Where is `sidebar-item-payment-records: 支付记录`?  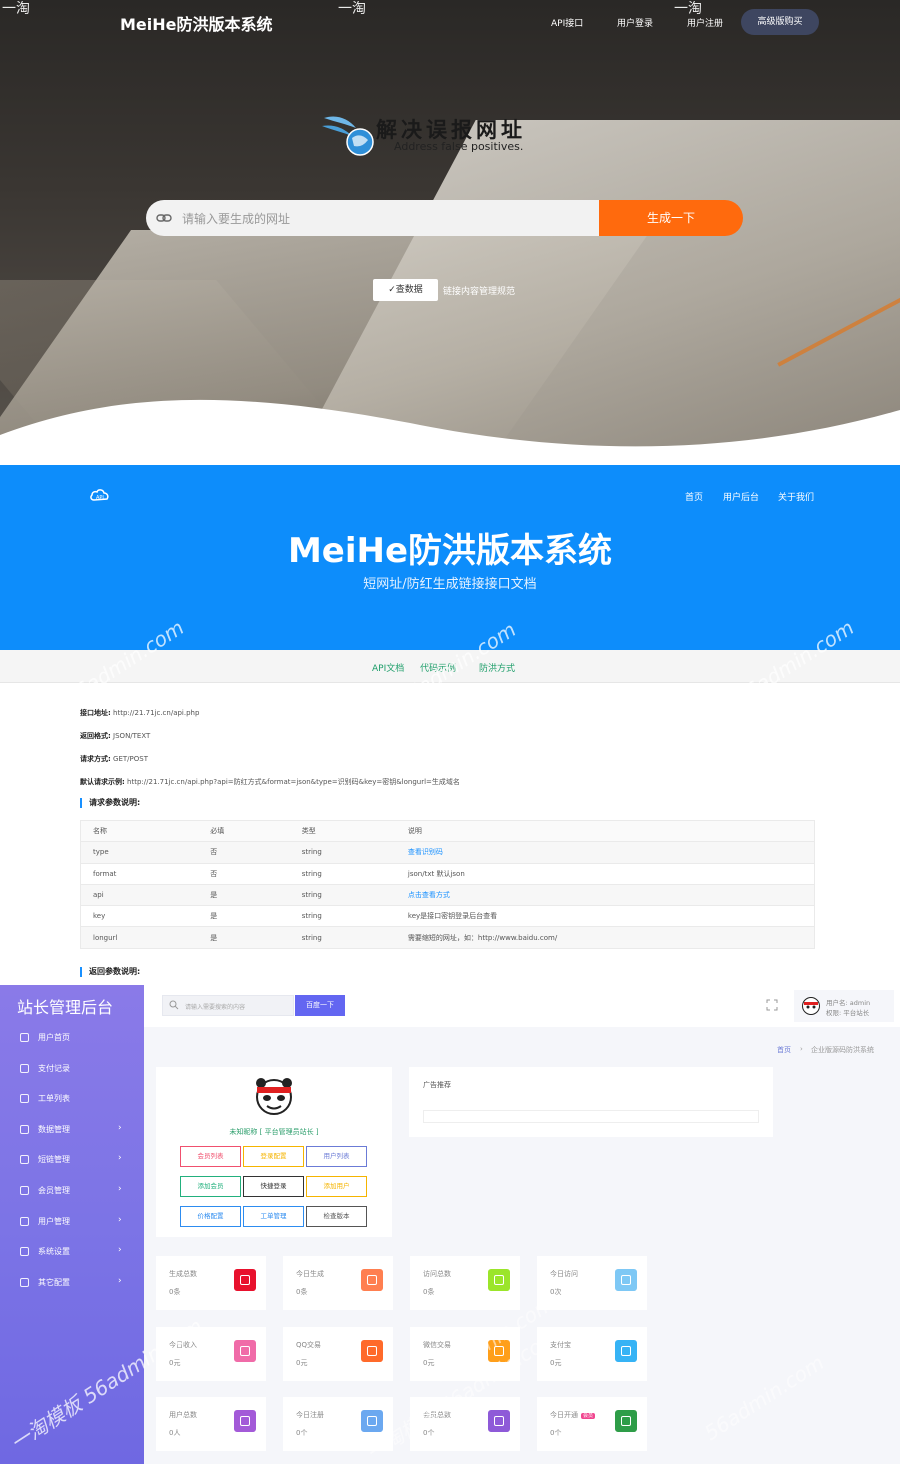
sidebar-item-payment-records: 支付记录 is located at coordinates (72, 1069).